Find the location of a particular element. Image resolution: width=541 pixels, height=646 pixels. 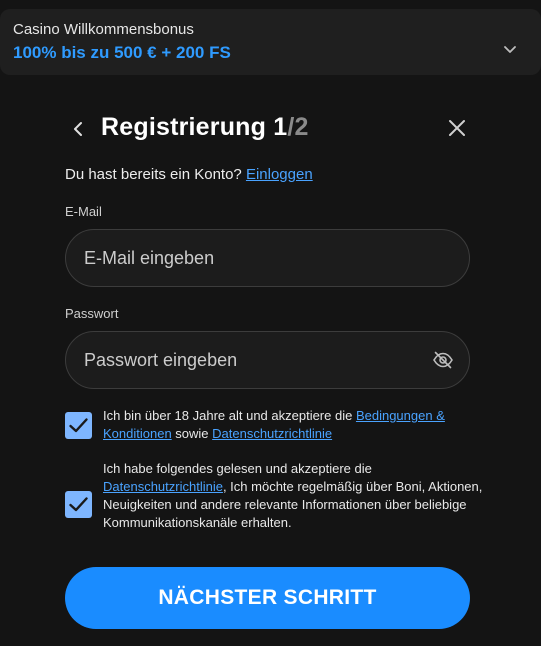

privacy-link: Datenschutzrichtlinie is located at coordinates (272, 433).